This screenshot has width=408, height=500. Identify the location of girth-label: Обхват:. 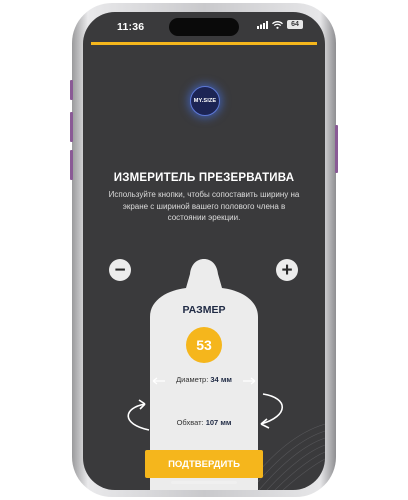
(190, 422).